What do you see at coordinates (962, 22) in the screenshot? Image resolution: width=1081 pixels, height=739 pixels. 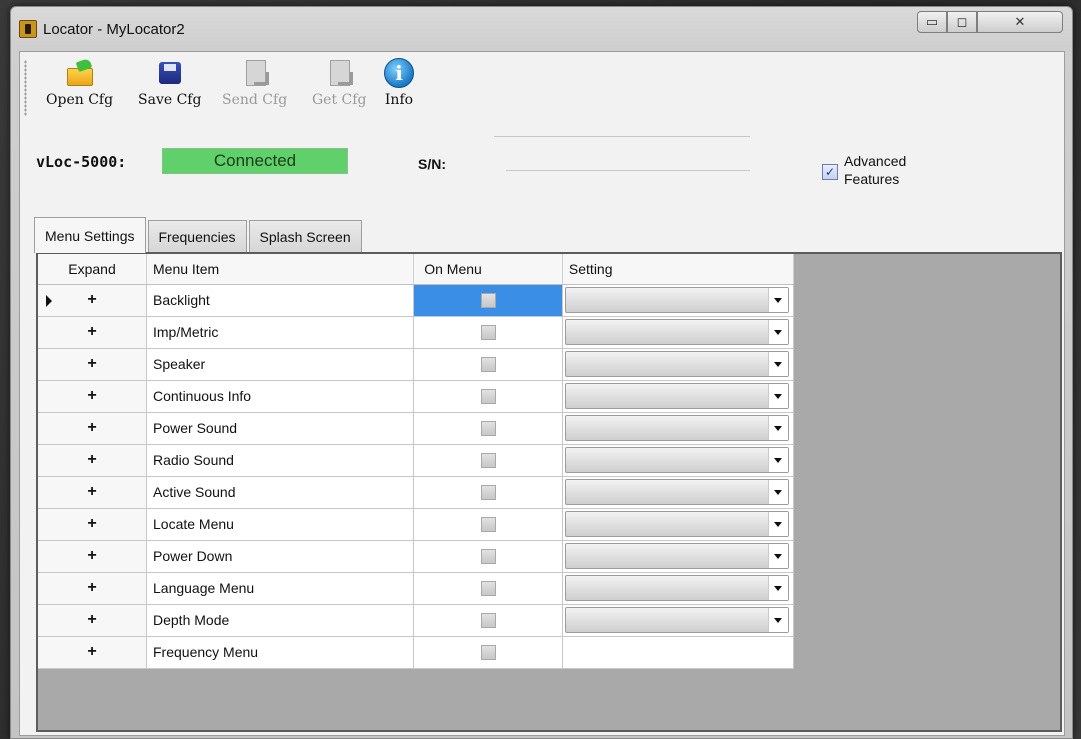 I see `maximize-button: ◻` at bounding box center [962, 22].